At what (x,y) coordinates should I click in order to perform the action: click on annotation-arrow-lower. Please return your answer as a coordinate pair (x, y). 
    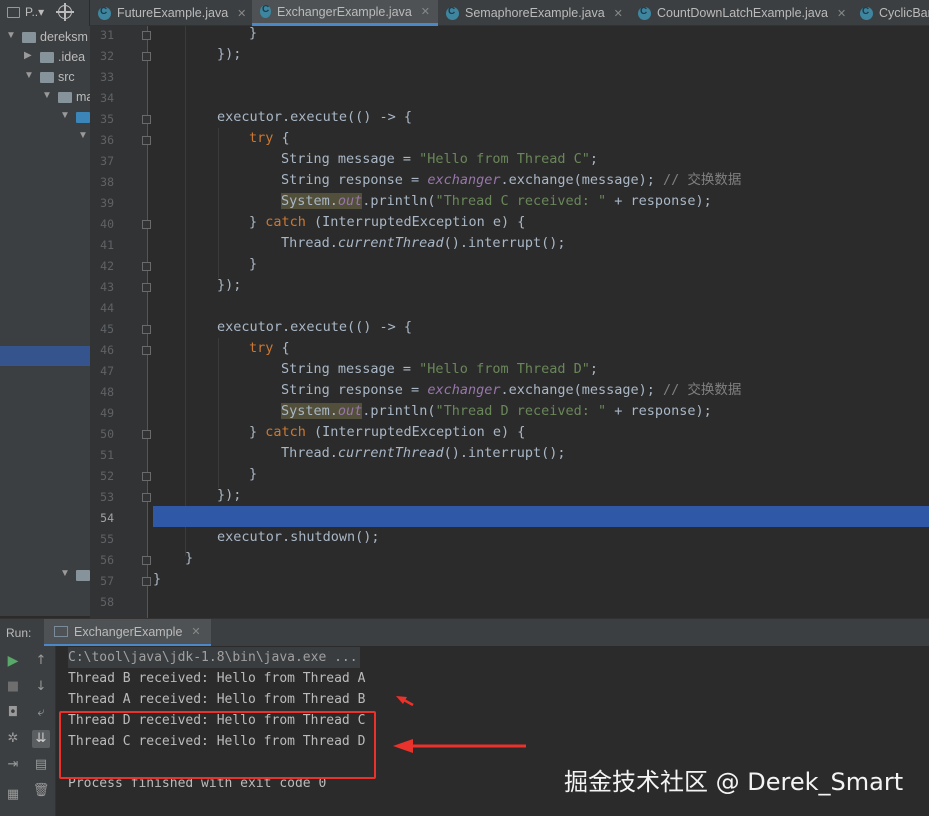
    Looking at the image, I should click on (459, 746).